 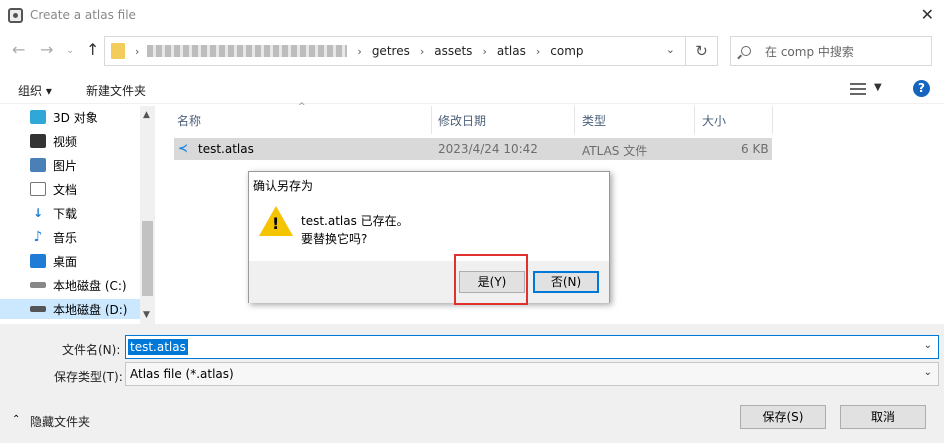 What do you see at coordinates (146, 315) in the screenshot?
I see `scroll-down-icon: ▼` at bounding box center [146, 315].